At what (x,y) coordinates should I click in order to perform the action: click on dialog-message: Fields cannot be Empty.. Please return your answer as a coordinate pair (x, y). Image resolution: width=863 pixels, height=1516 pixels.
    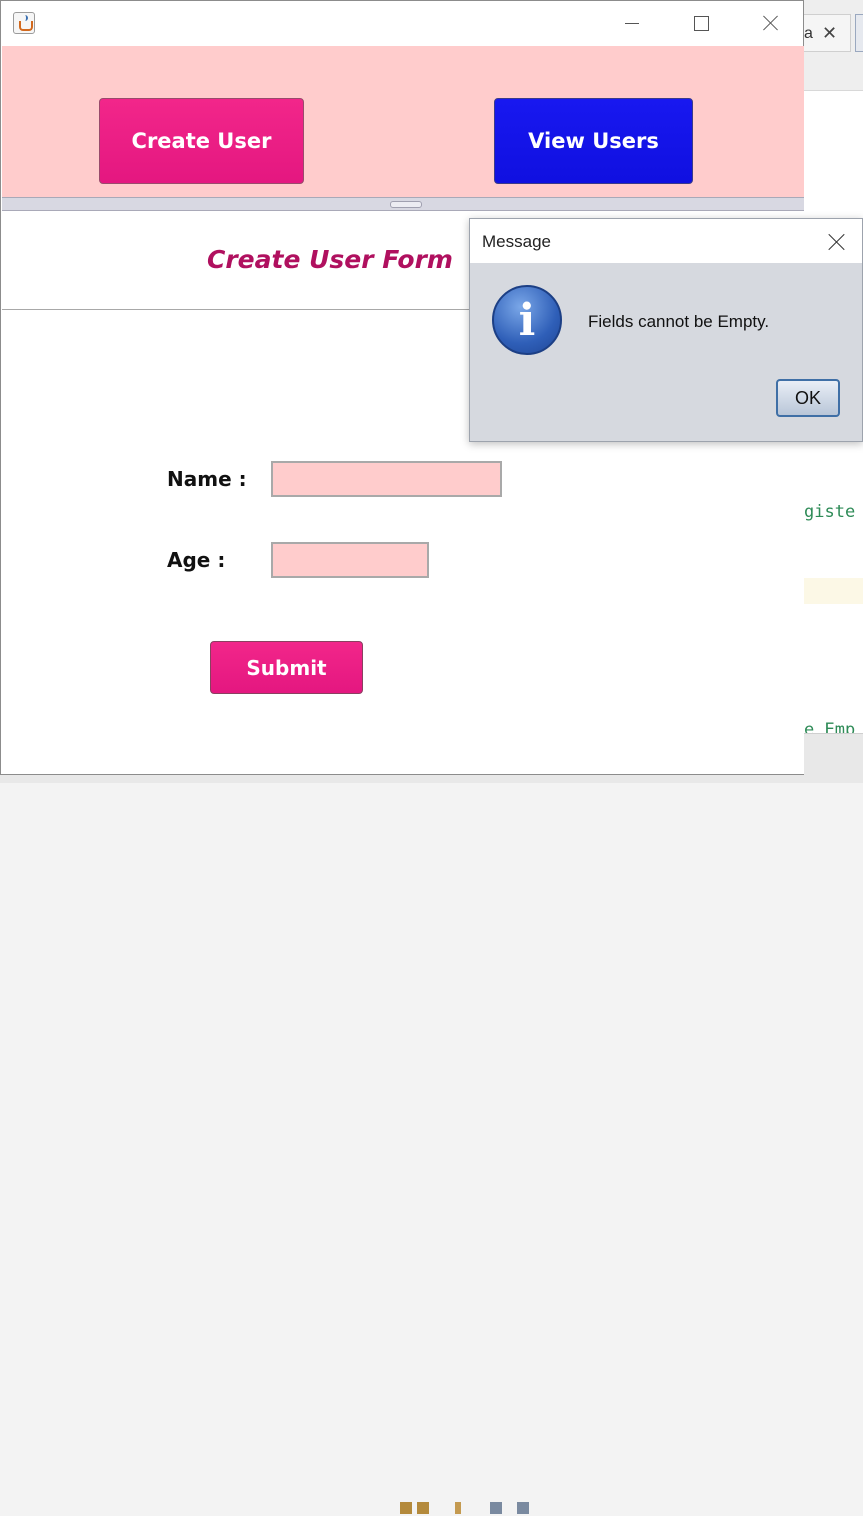
    Looking at the image, I should click on (679, 321).